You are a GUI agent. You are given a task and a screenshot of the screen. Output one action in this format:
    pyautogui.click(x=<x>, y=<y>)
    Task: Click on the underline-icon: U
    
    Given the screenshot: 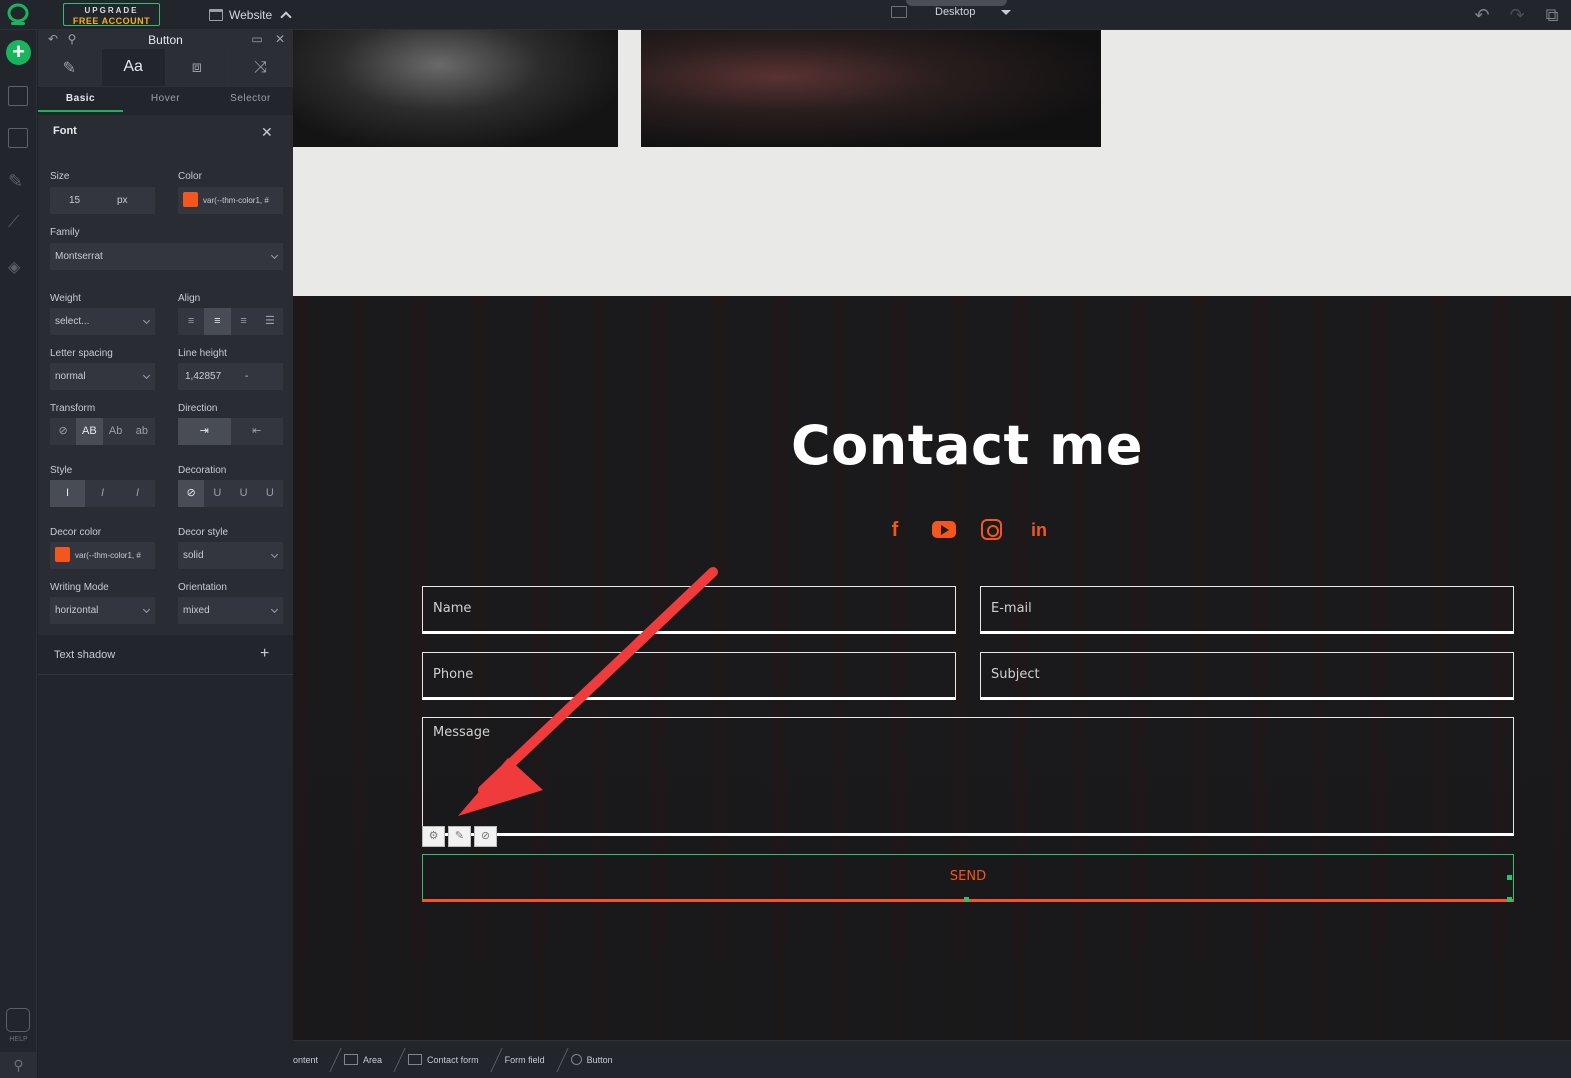 What is the action you would take?
    pyautogui.click(x=217, y=493)
    